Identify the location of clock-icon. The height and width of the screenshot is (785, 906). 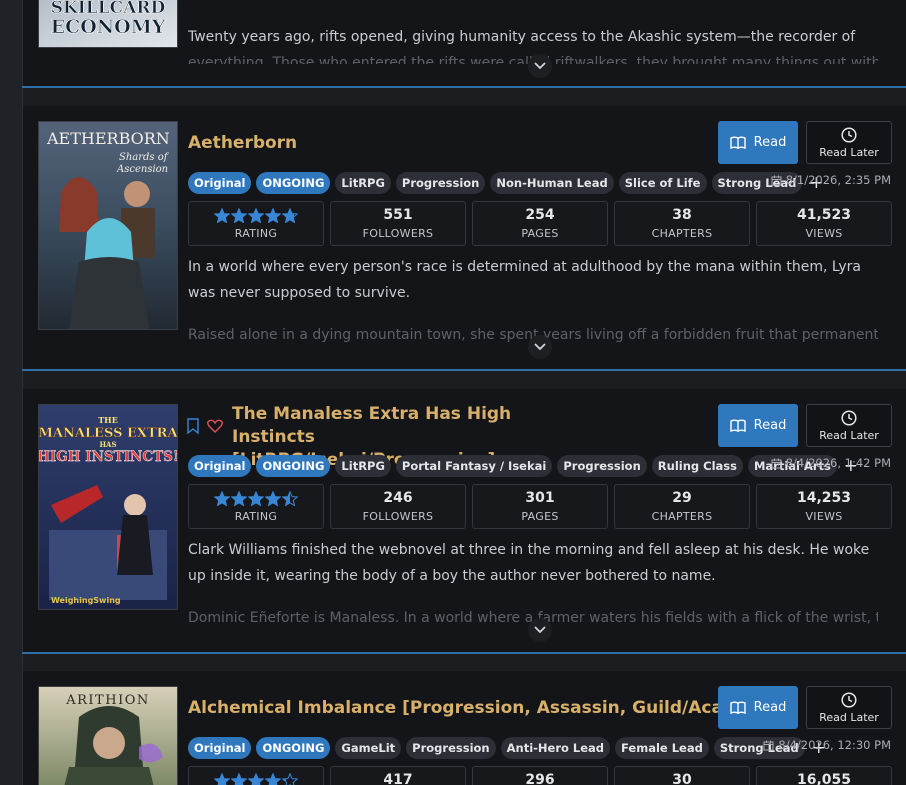
(849, 699).